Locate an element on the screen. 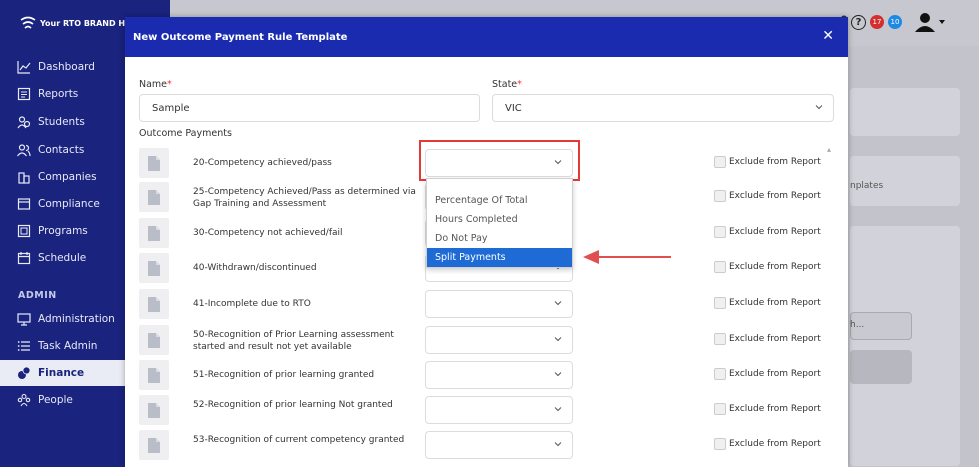 The height and width of the screenshot is (467, 979). caret-down-icon is located at coordinates (942, 22).